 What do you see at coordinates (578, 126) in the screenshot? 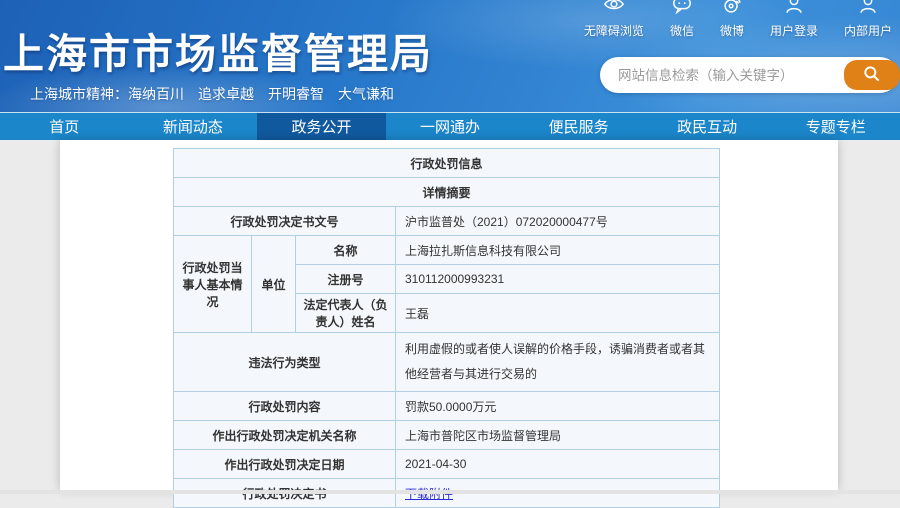
I see `nav-item-public-services: 便民服务` at bounding box center [578, 126].